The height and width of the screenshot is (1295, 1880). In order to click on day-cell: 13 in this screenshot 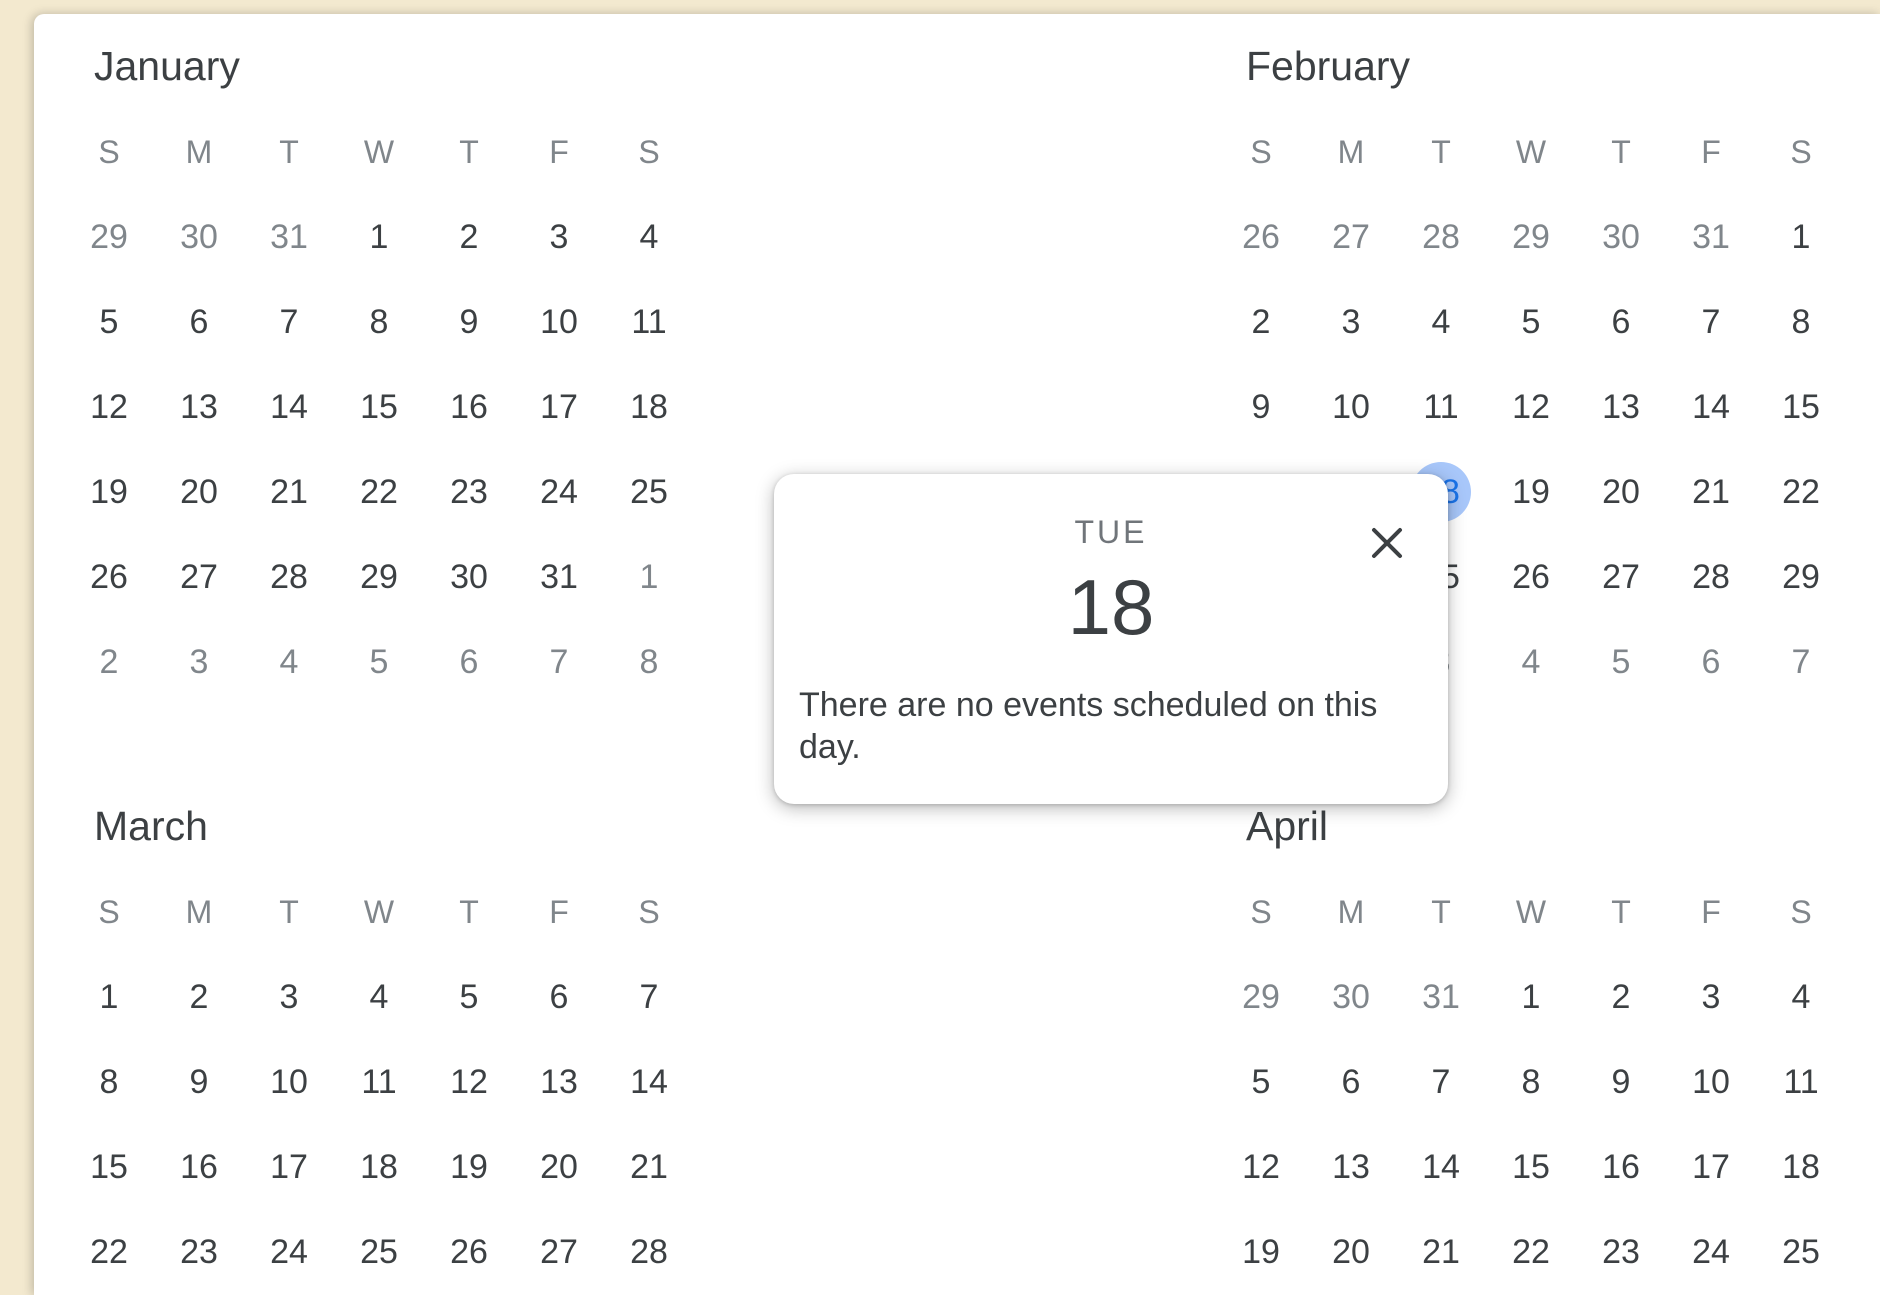, I will do `click(199, 407)`.